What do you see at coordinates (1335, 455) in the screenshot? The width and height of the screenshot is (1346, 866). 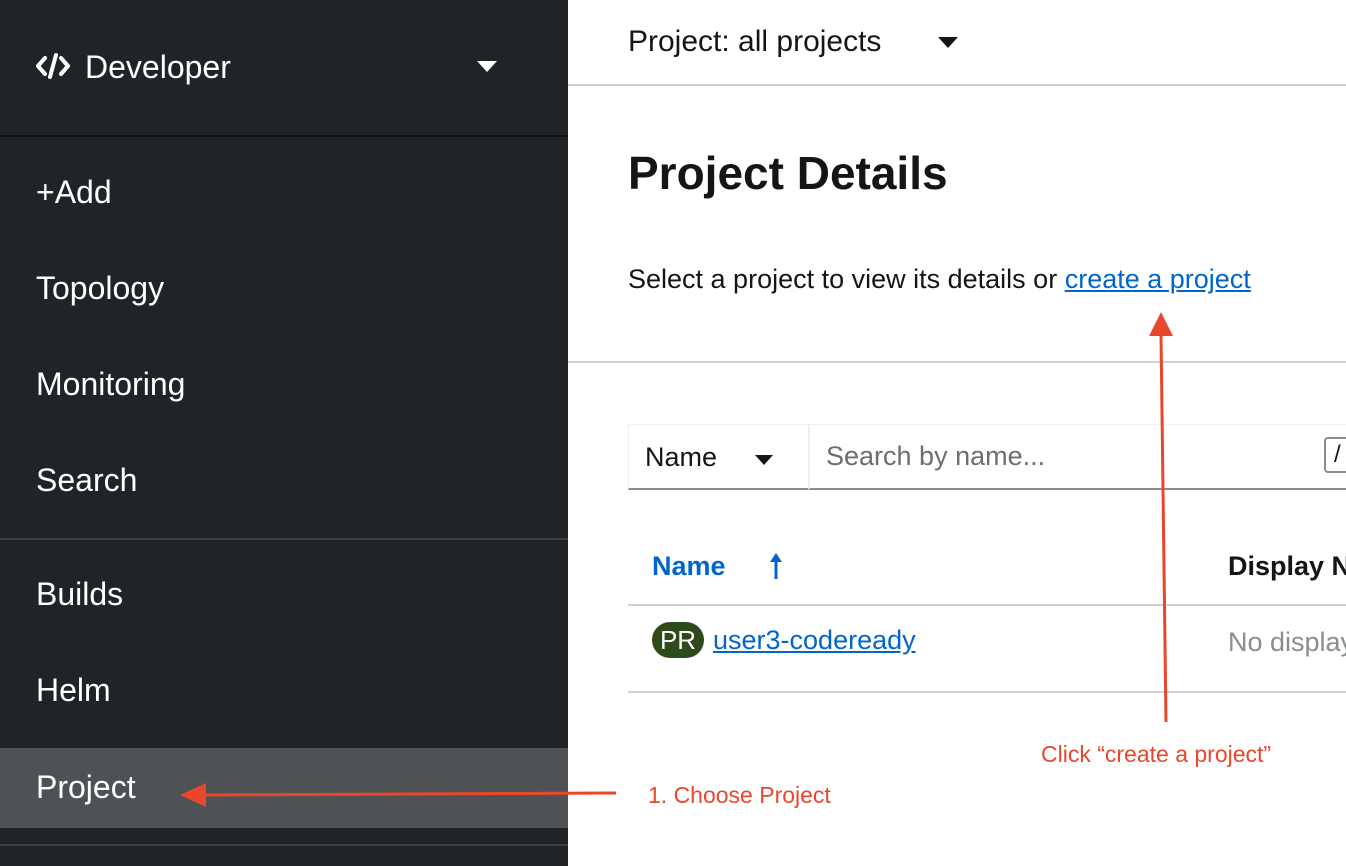 I see `keyboard-shortcut-hint: /` at bounding box center [1335, 455].